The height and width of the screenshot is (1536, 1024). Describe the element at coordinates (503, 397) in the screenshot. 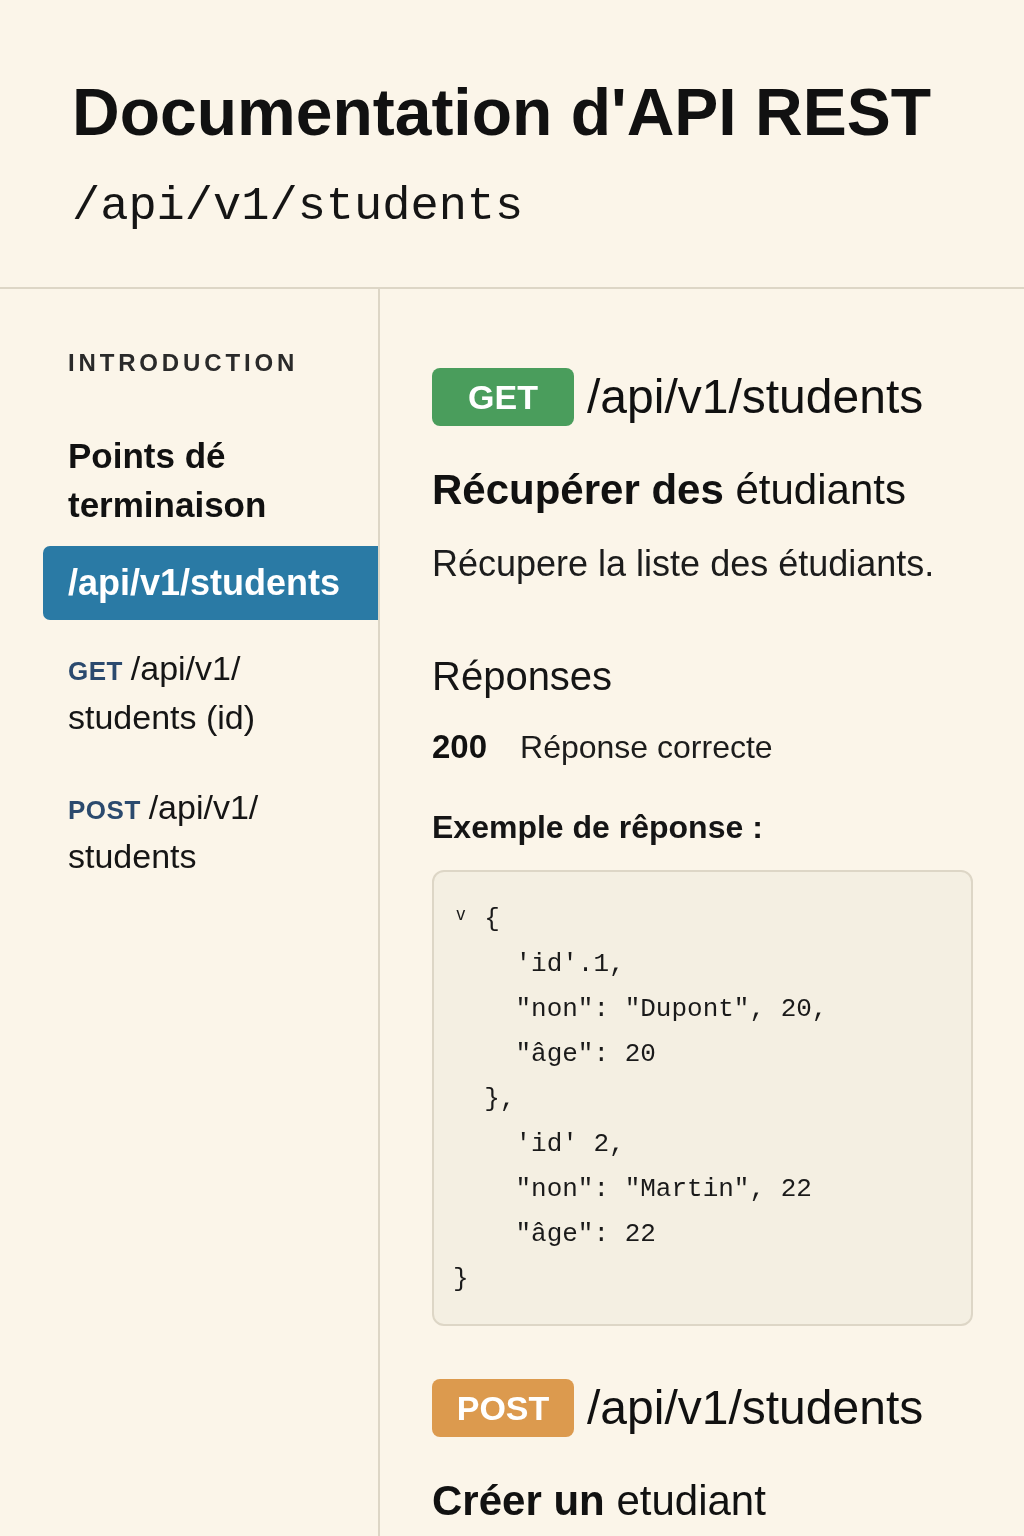

I see `method-badge: GET` at that location.